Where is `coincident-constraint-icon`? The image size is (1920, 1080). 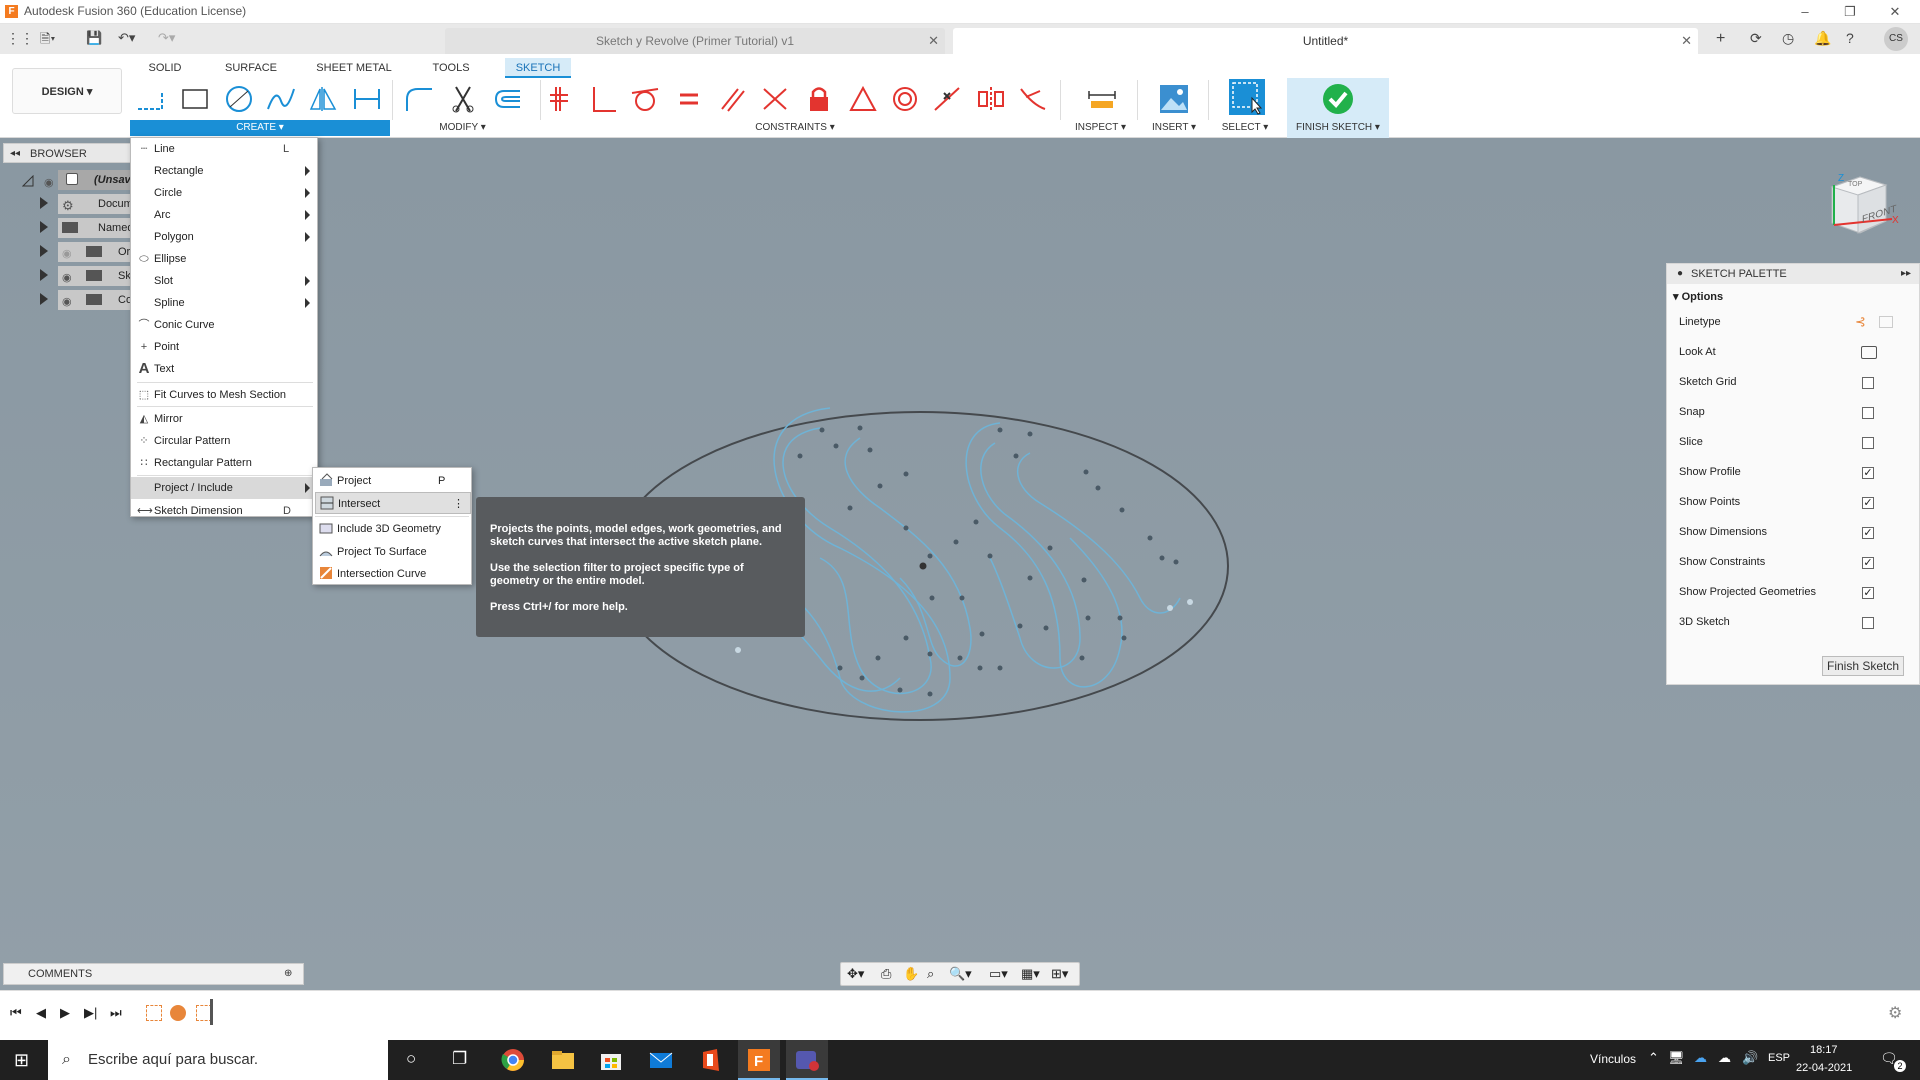
coincident-constraint-icon is located at coordinates (561, 99).